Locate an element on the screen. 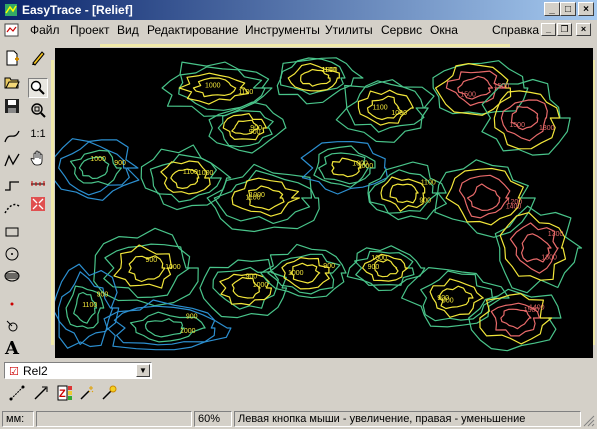 This screenshot has height=429, width=597. auto-trace-button is located at coordinates (87, 393).